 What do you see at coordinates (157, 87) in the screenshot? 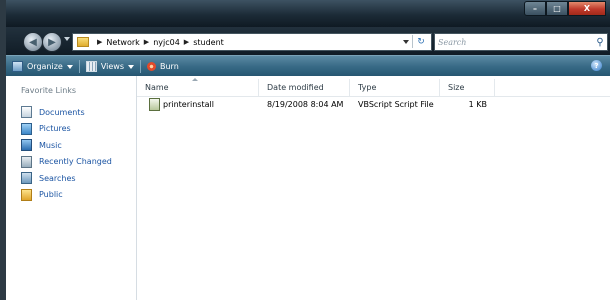
I see `column-header-label: Name` at bounding box center [157, 87].